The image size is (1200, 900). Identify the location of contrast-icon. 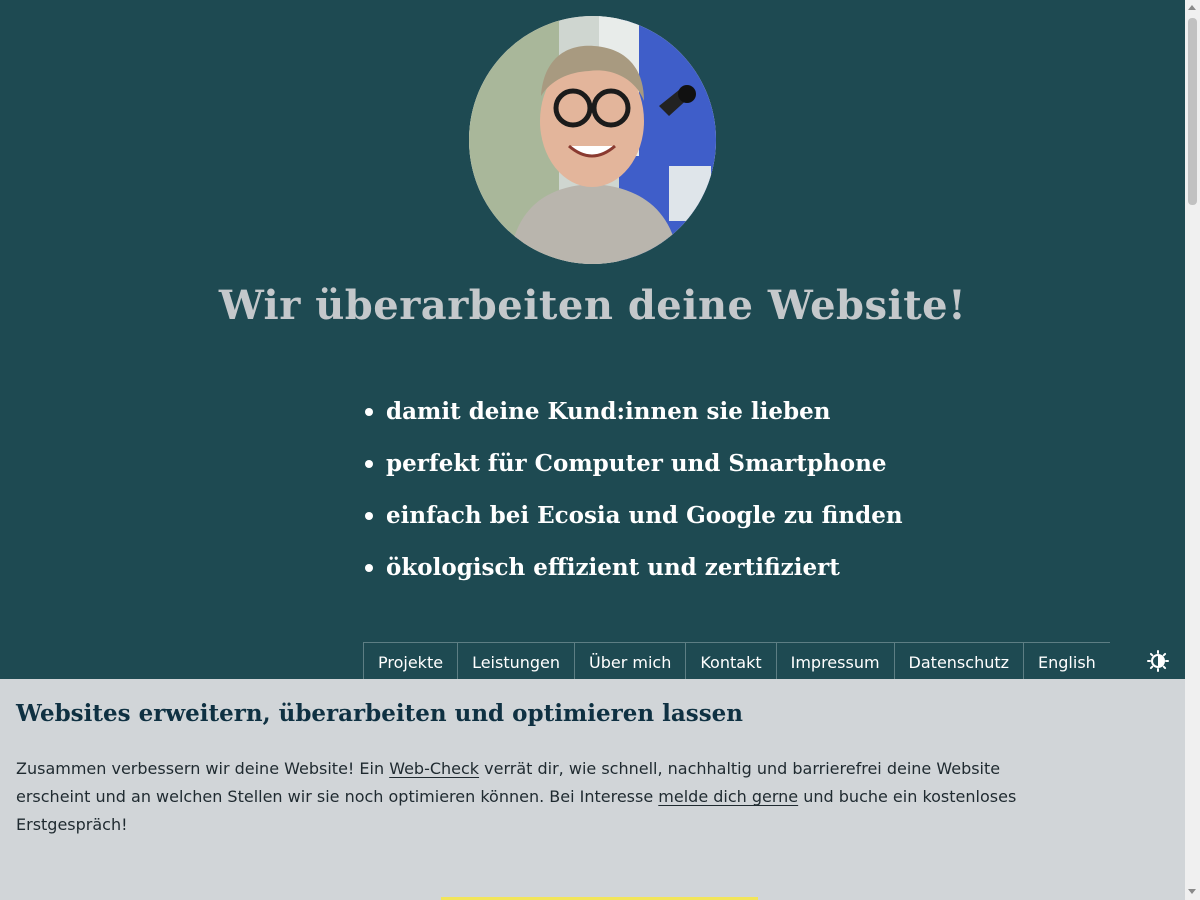
(1158, 661).